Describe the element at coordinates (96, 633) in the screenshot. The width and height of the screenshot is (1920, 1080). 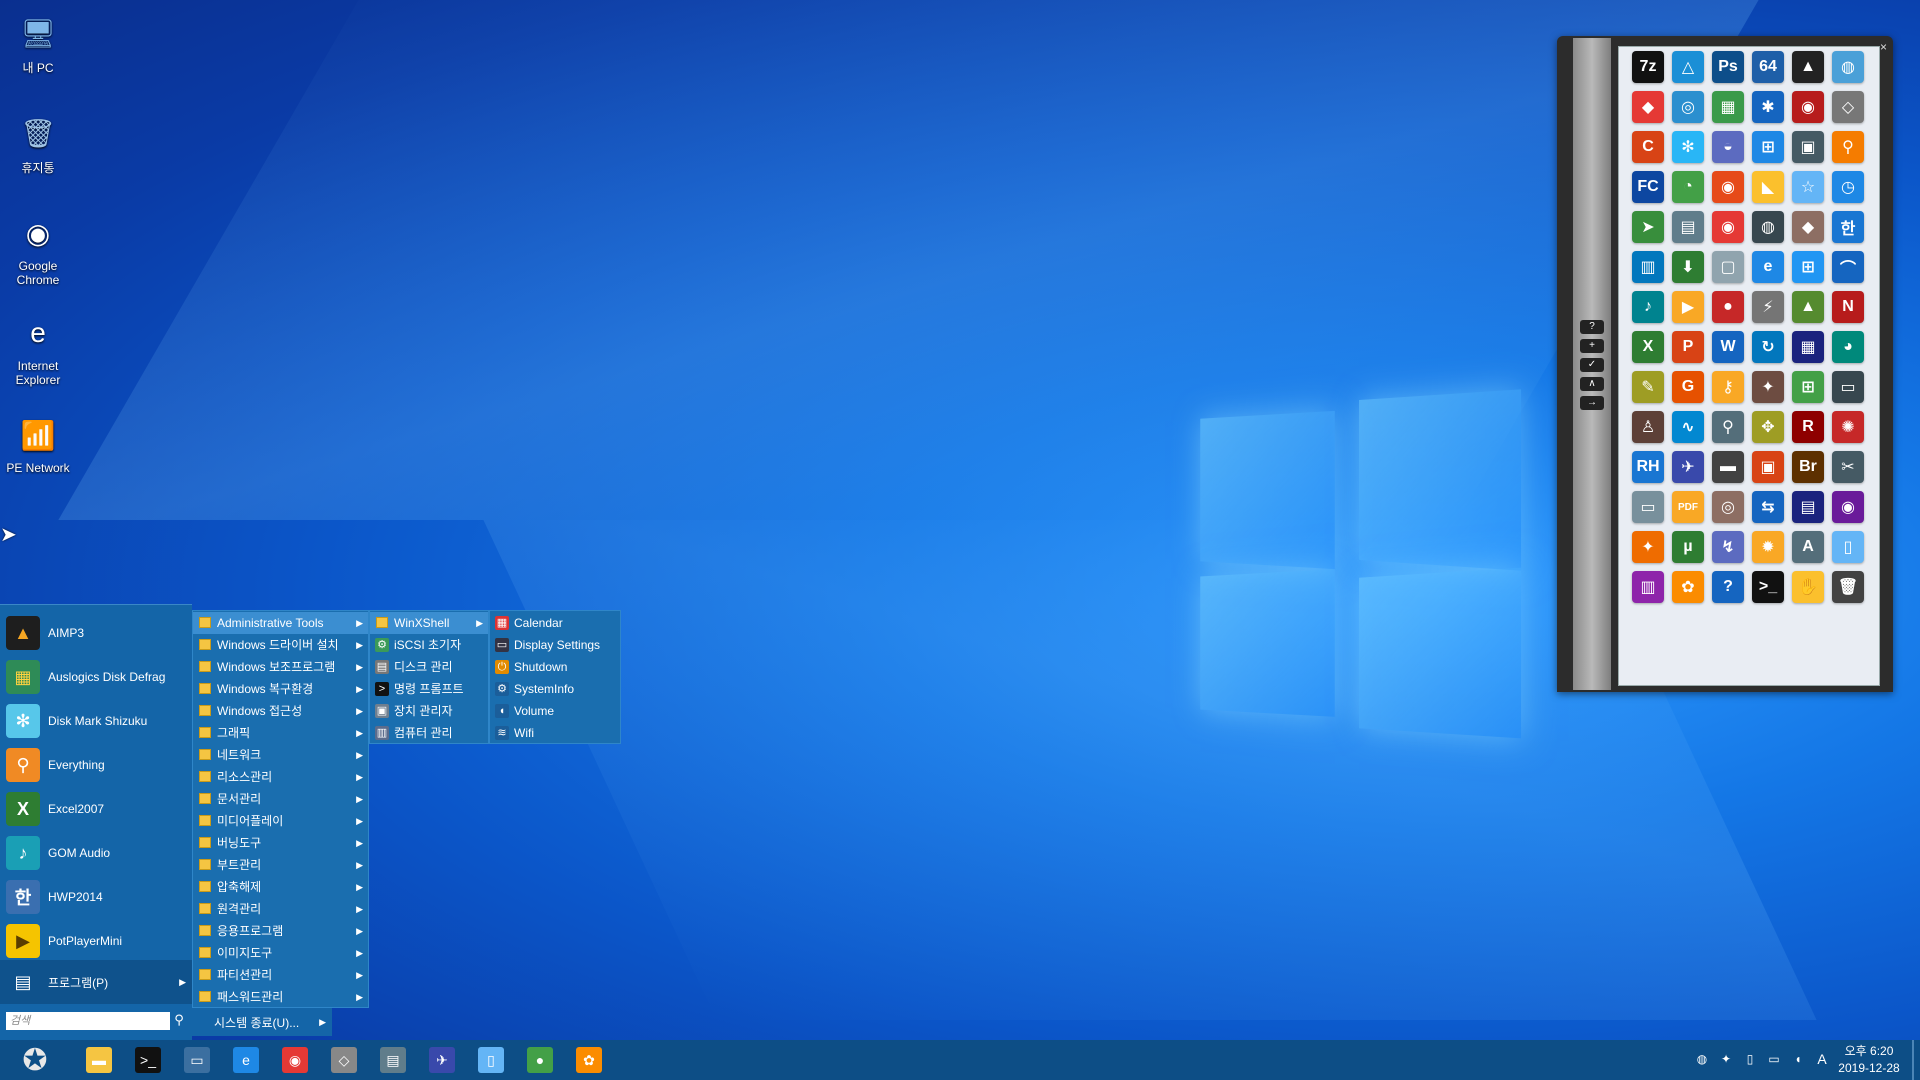
I see `start-pinned-item: ▲ AIMP3` at that location.